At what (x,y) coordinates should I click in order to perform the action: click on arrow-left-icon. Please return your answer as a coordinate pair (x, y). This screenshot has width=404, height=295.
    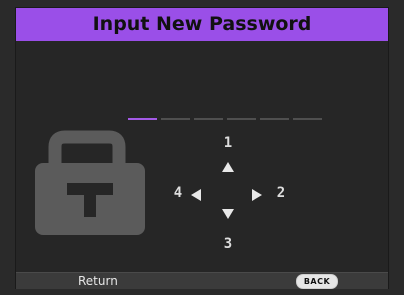
    Looking at the image, I should click on (196, 195).